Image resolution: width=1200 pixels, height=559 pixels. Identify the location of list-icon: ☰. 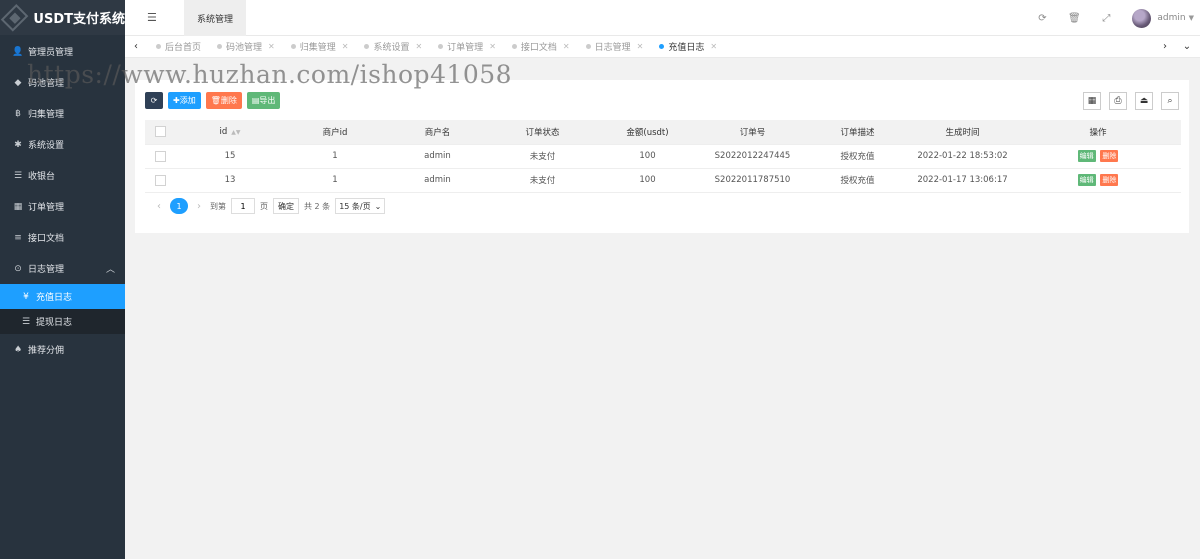
(26, 321).